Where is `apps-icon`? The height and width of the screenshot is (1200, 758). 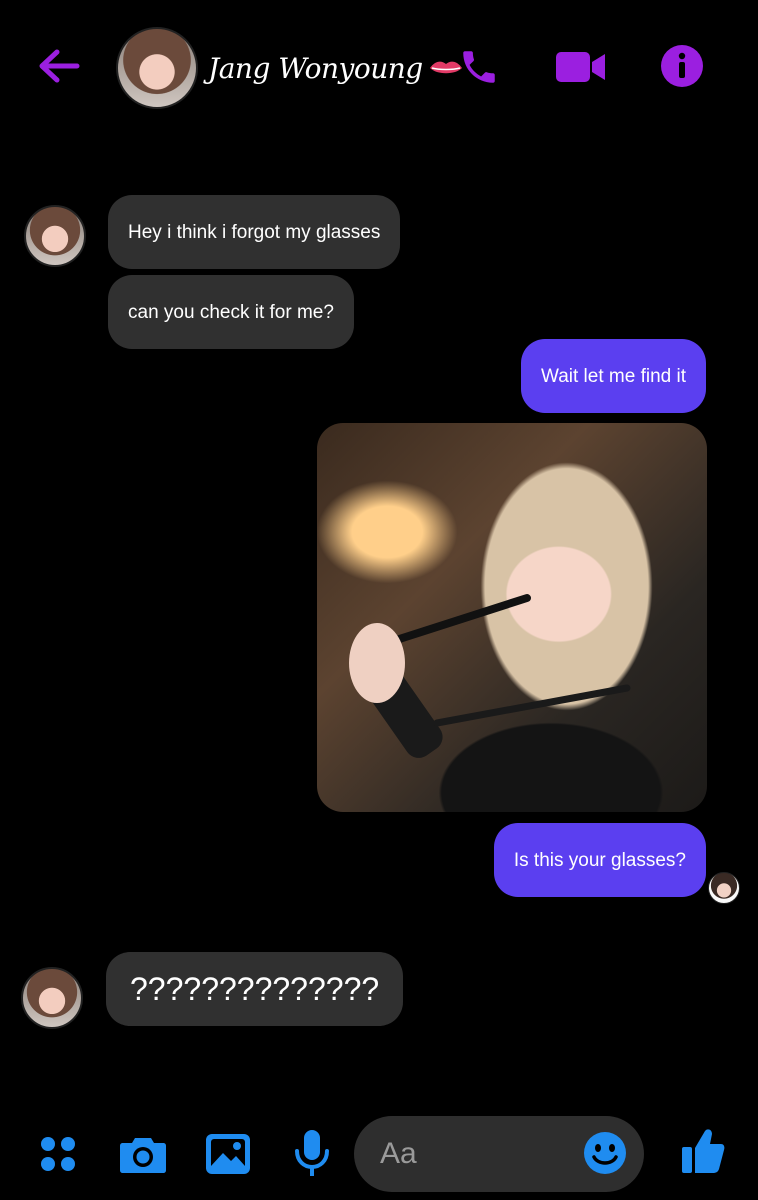 apps-icon is located at coordinates (58, 1154).